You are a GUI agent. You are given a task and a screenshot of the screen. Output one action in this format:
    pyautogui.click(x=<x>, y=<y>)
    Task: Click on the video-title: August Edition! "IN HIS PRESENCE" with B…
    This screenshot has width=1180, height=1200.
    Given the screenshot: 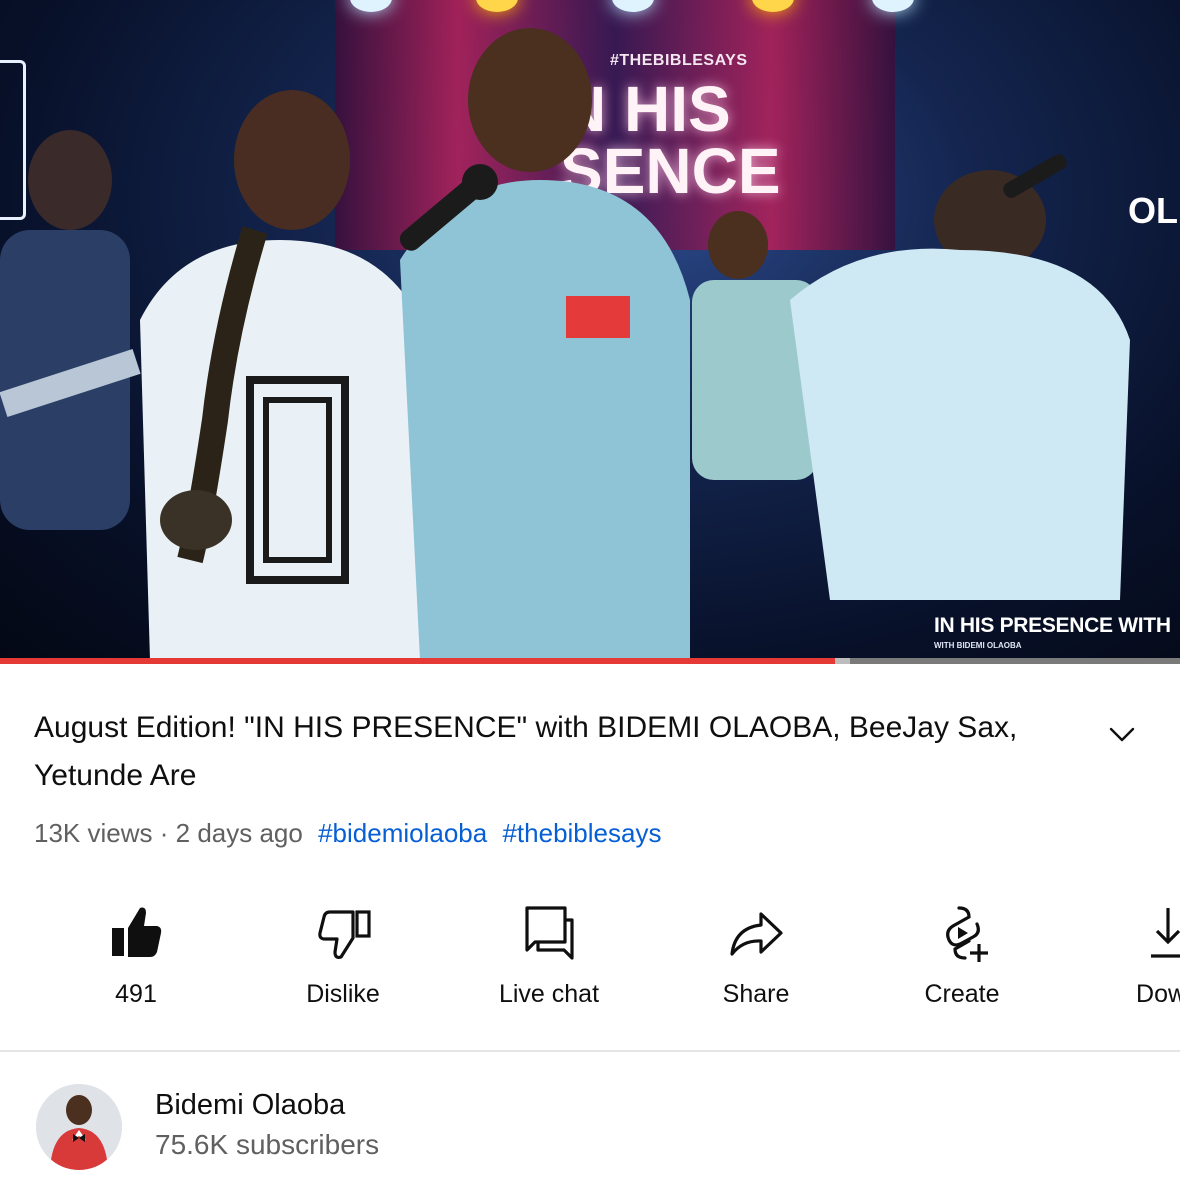 What is the action you would take?
    pyautogui.click(x=564, y=752)
    